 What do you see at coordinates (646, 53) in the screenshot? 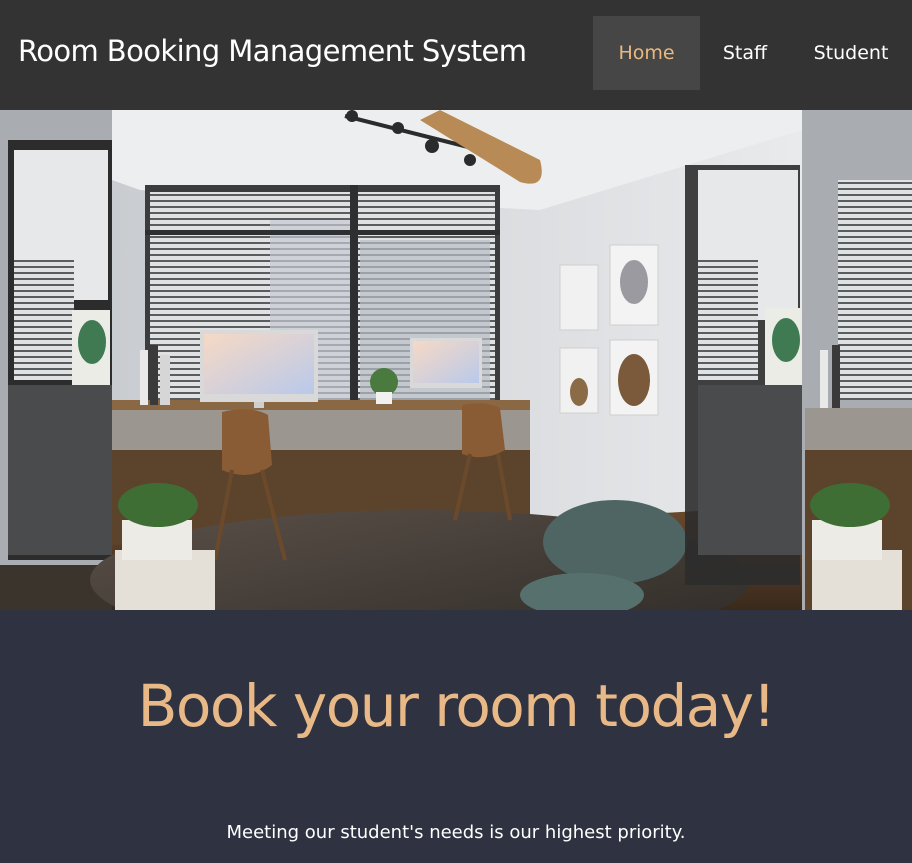
I see `nav-home: Home` at bounding box center [646, 53].